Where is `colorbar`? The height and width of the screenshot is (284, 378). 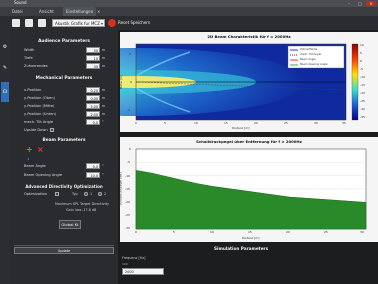
colorbar is located at coordinates (355, 82).